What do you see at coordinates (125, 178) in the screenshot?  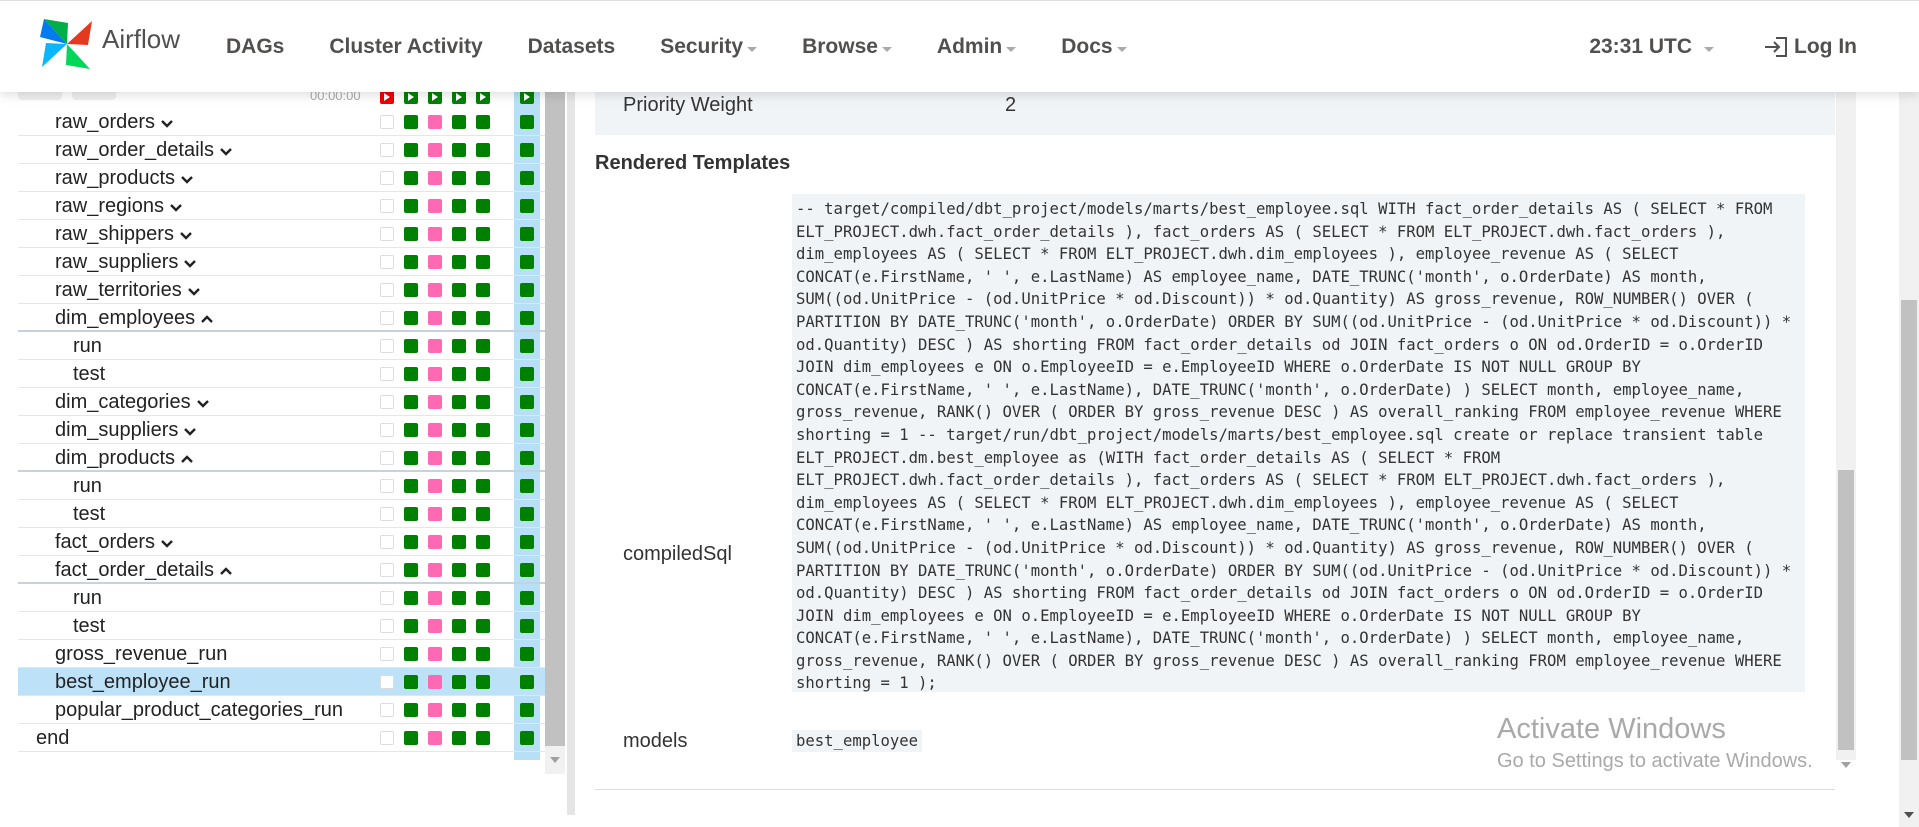 I see `task-label: raw_products` at bounding box center [125, 178].